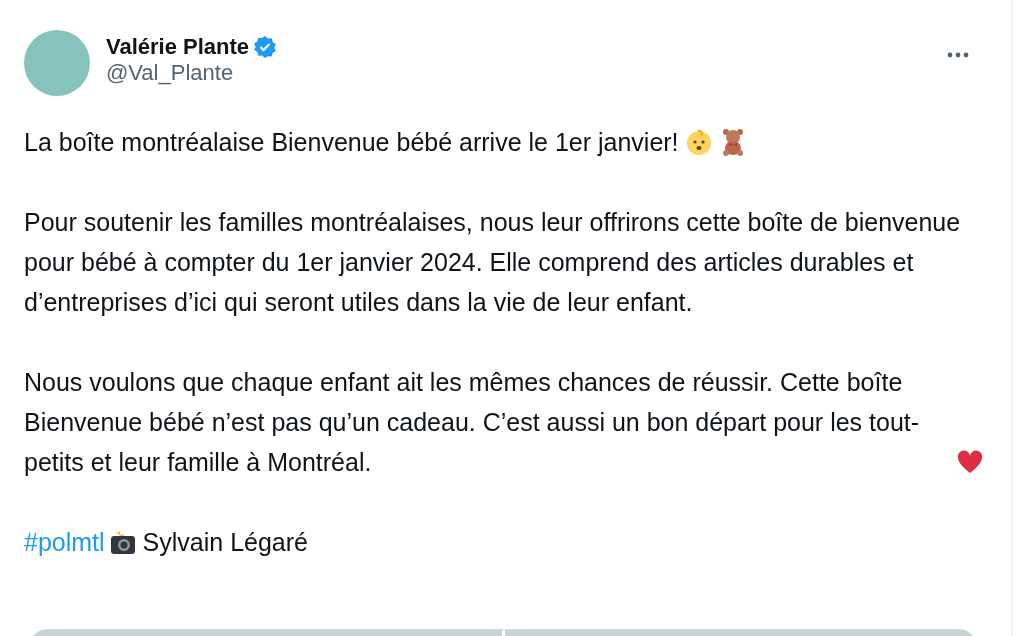 The image size is (1032, 636). Describe the element at coordinates (351, 142) in the screenshot. I see `post-text: La boîte montréalaise Bienvenue bébé arrive le 1er janvier!` at that location.